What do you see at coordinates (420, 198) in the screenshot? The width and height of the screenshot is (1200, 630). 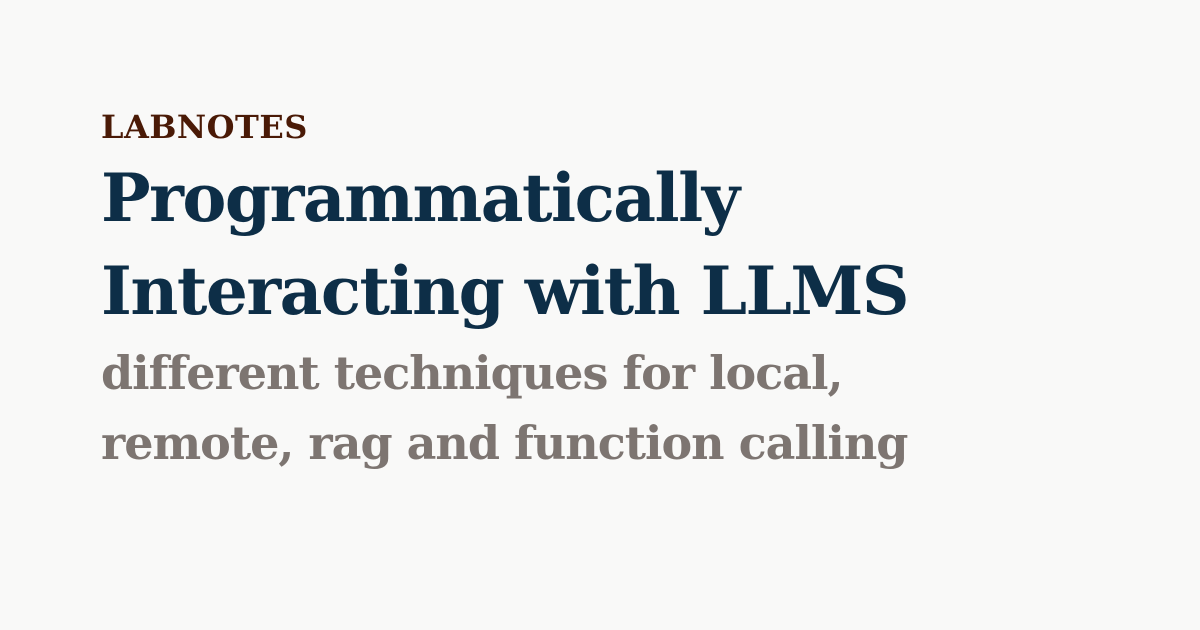 I see `title-line: Programmatically` at bounding box center [420, 198].